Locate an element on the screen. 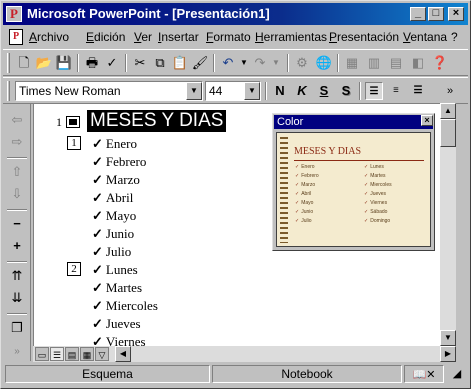 The height and width of the screenshot is (389, 471). slide-icon is located at coordinates (73, 122).